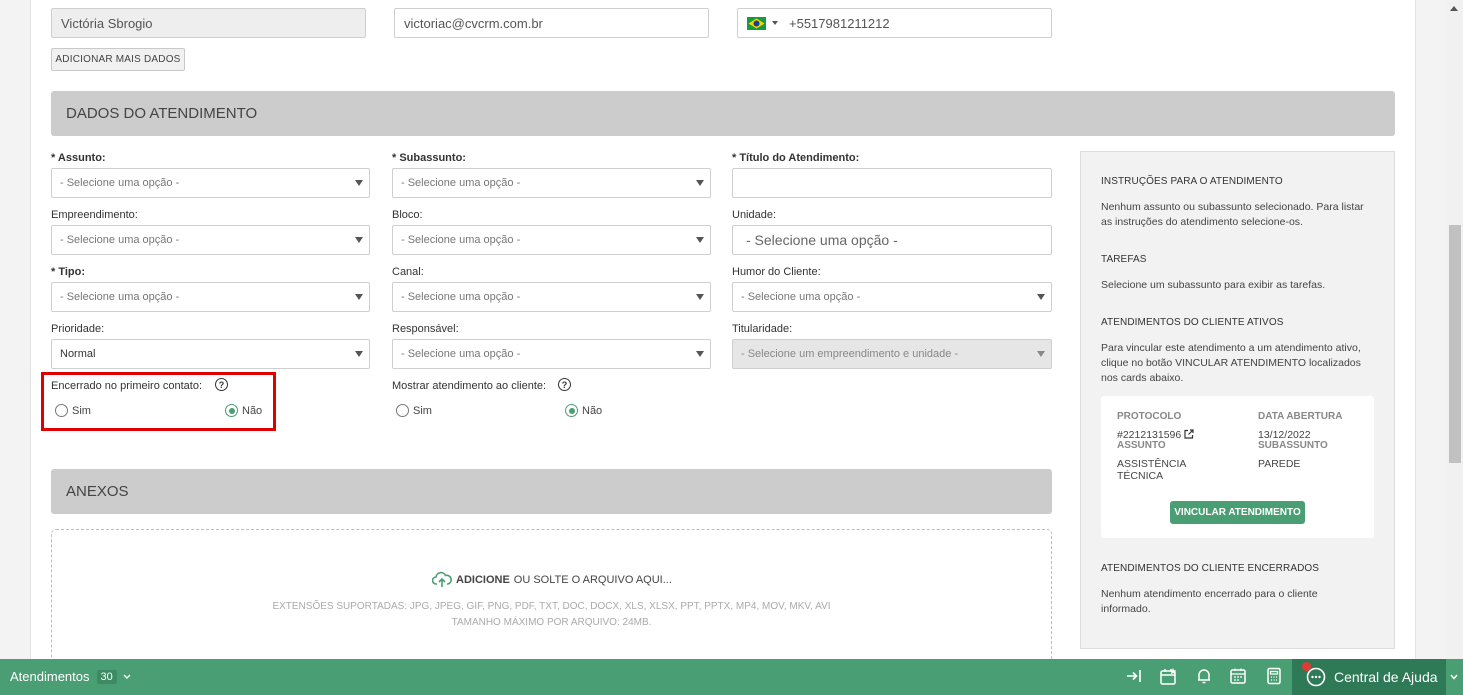  I want to click on phone-value: +5517981211212, so click(839, 23).